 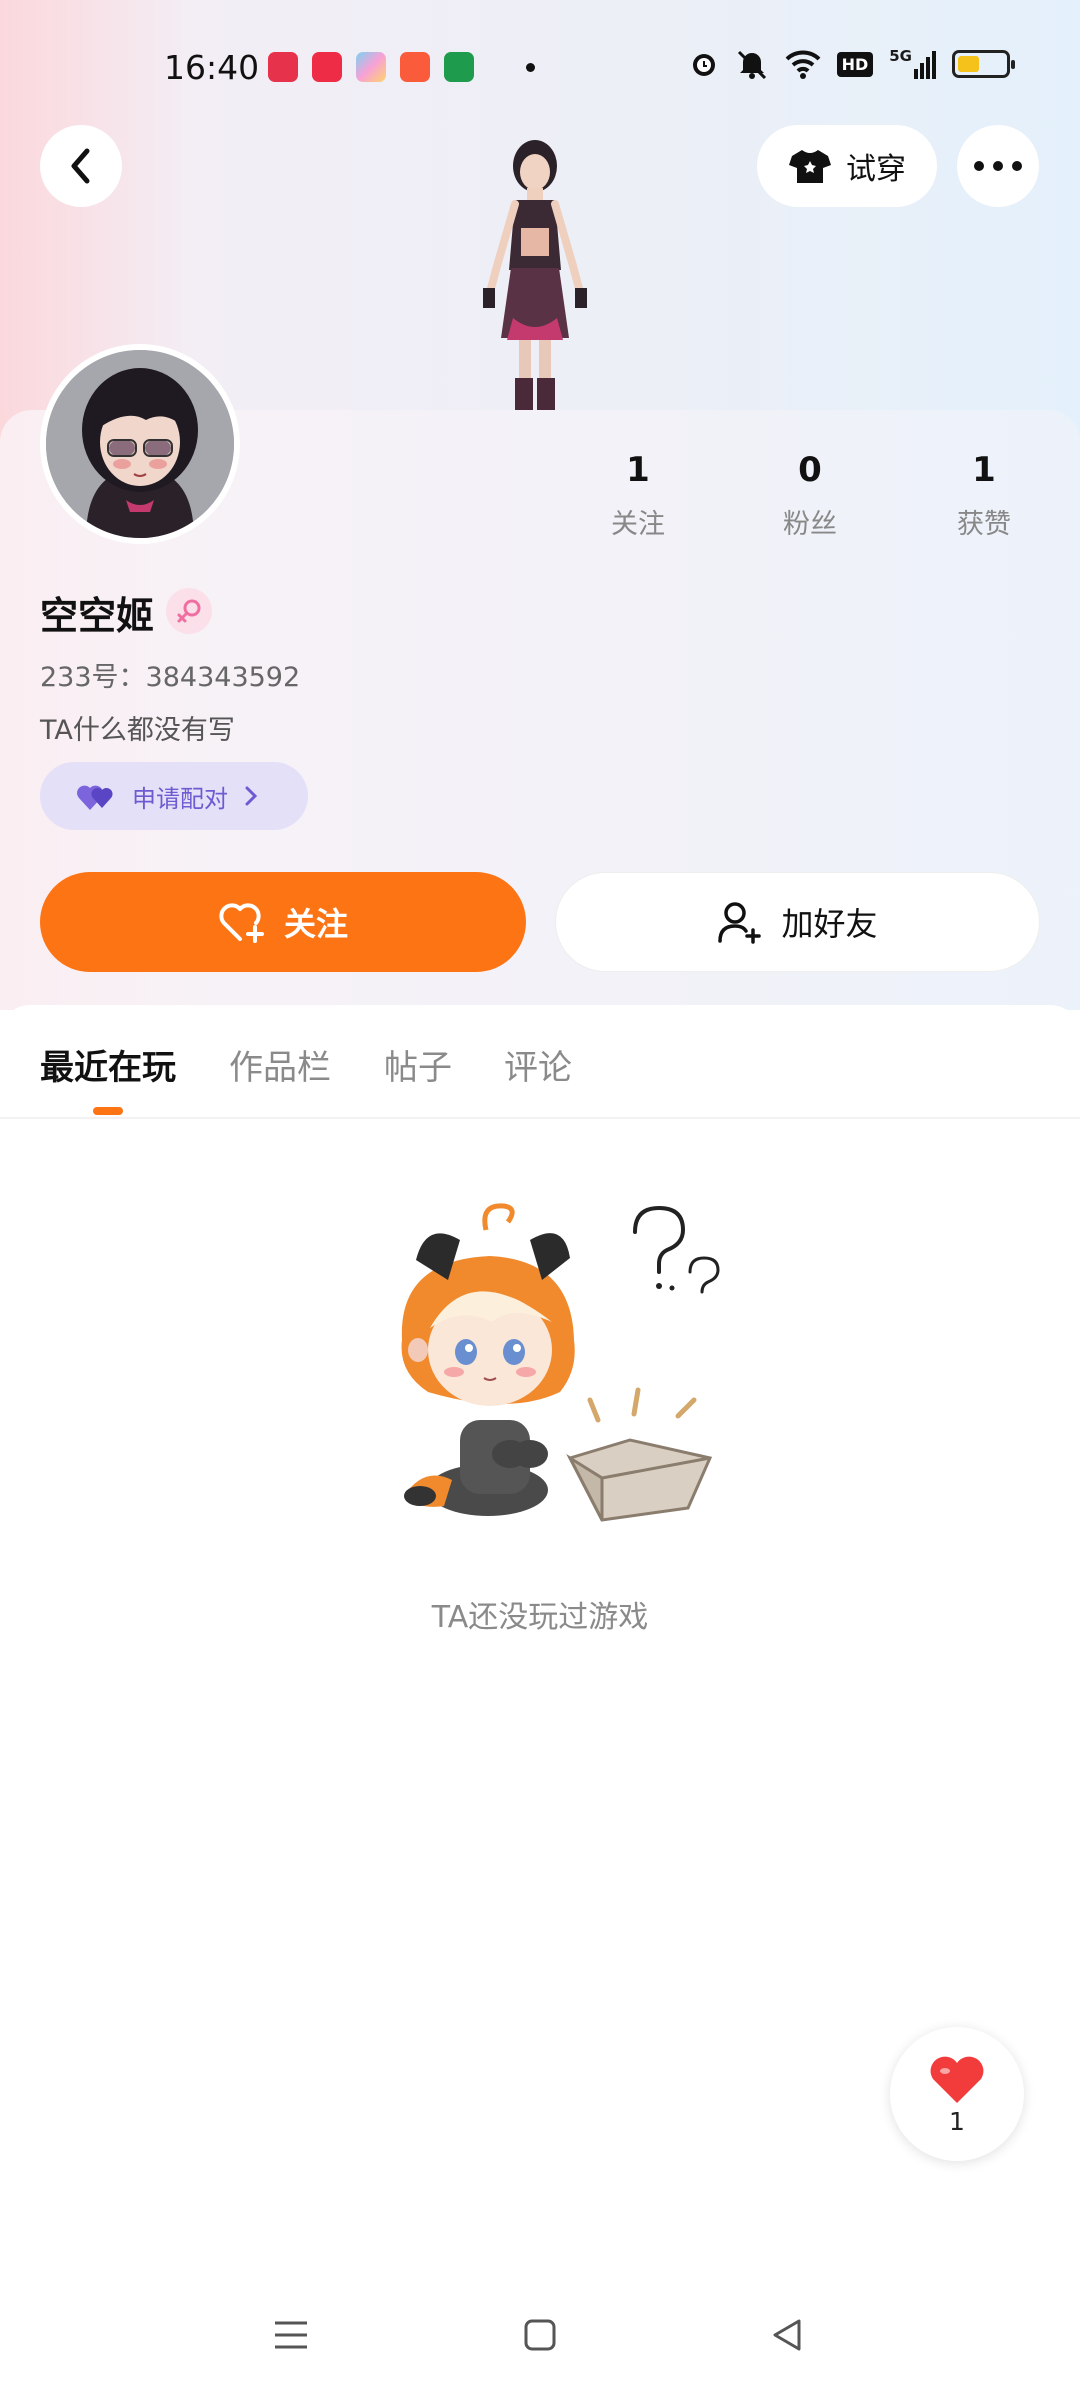 I want to click on back-button, so click(x=81, y=166).